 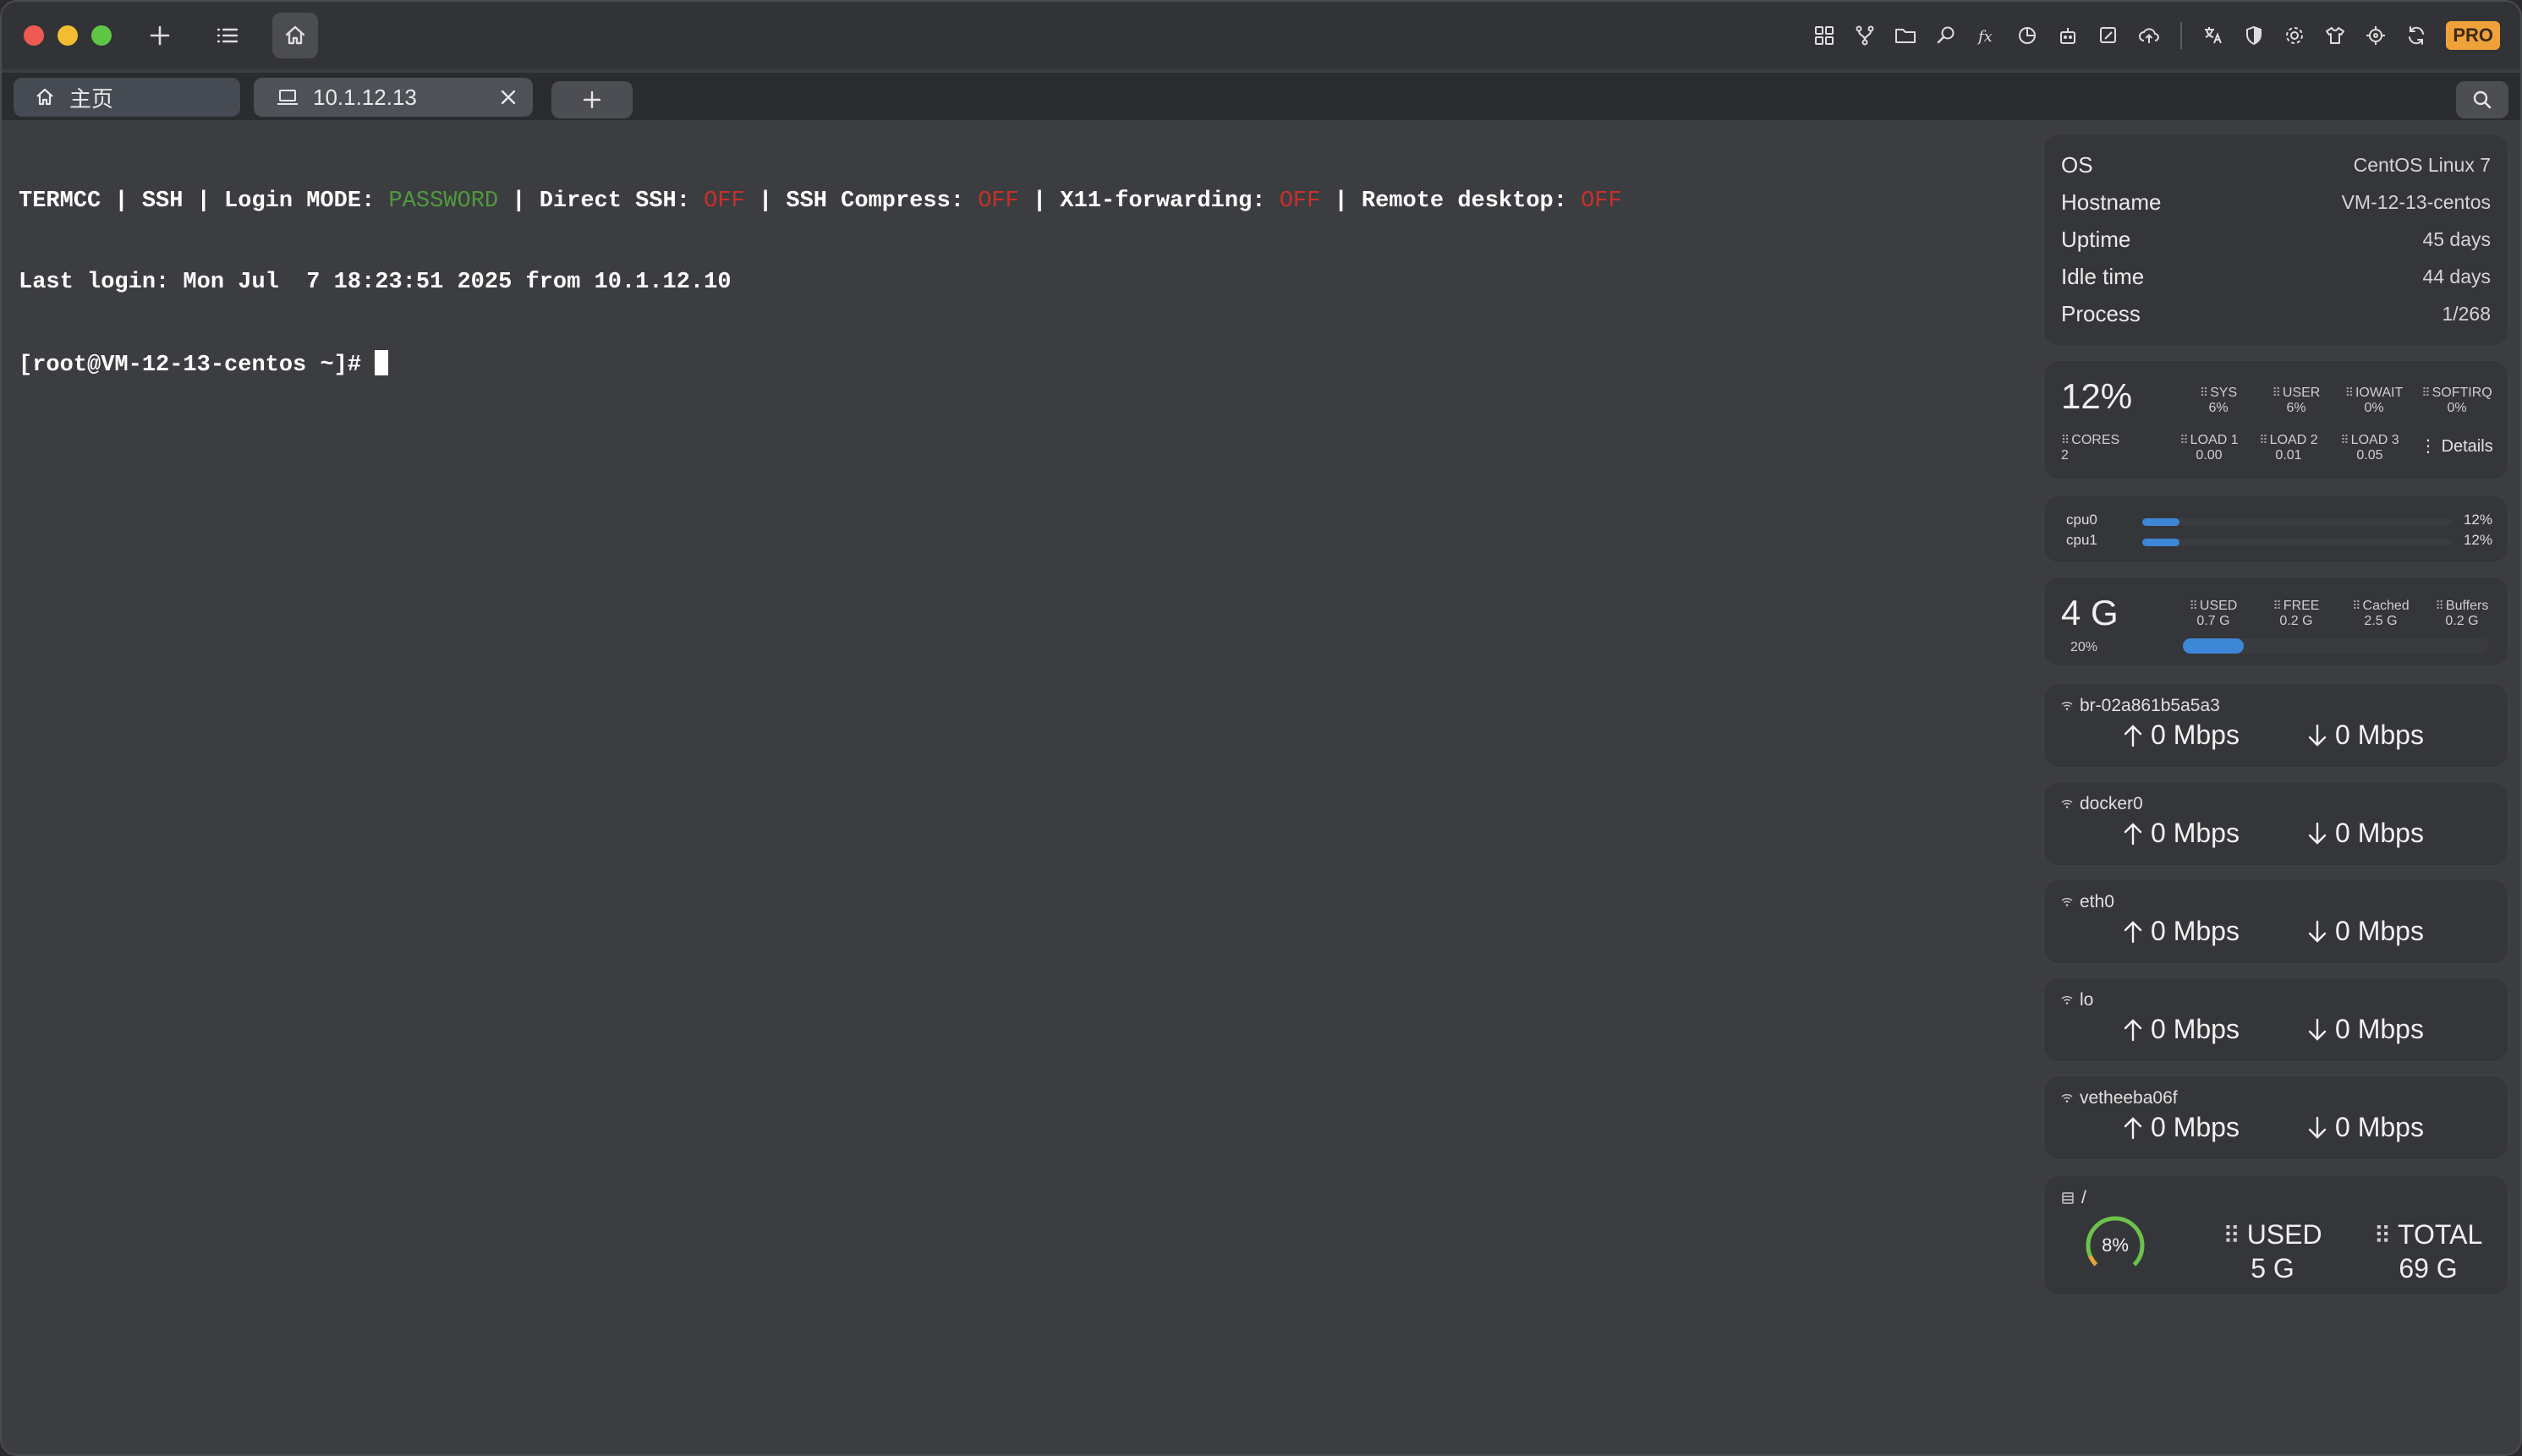 What do you see at coordinates (2457, 408) in the screenshot?
I see `cpu-softirq-value: 0%` at bounding box center [2457, 408].